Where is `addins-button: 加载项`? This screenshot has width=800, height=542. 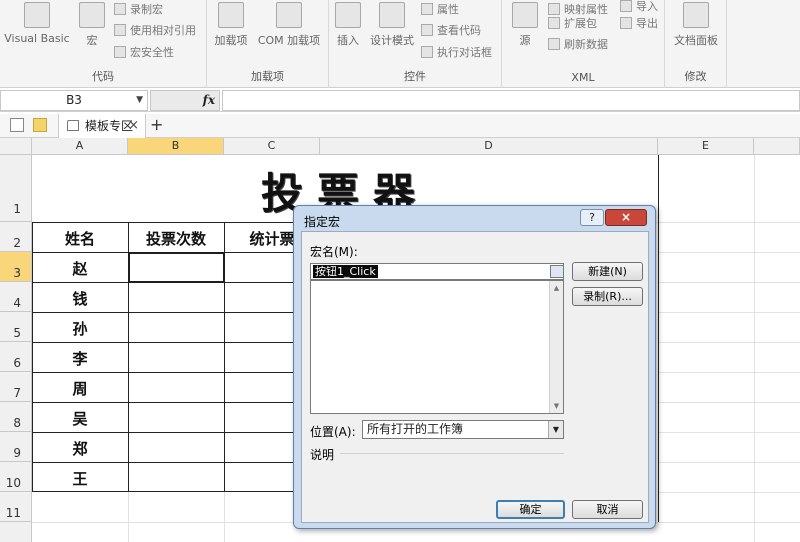
addins-button: 加载项 is located at coordinates (231, 24).